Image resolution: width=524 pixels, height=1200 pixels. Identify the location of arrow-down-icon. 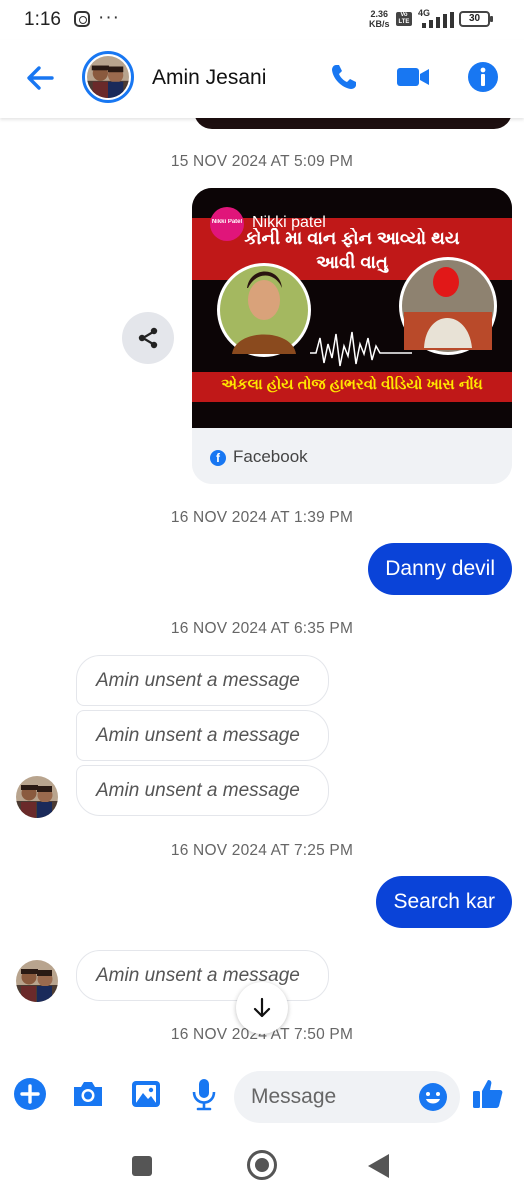
(262, 1007).